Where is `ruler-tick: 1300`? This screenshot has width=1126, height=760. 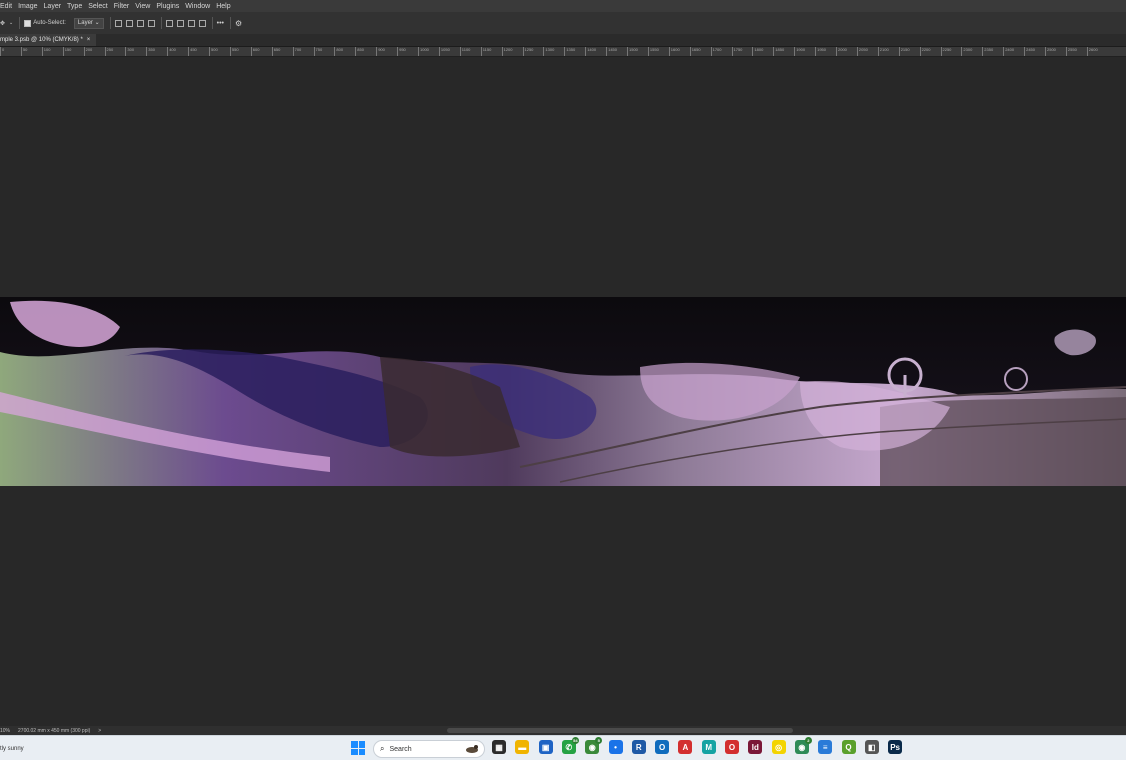
ruler-tick: 1300 is located at coordinates (548, 51).